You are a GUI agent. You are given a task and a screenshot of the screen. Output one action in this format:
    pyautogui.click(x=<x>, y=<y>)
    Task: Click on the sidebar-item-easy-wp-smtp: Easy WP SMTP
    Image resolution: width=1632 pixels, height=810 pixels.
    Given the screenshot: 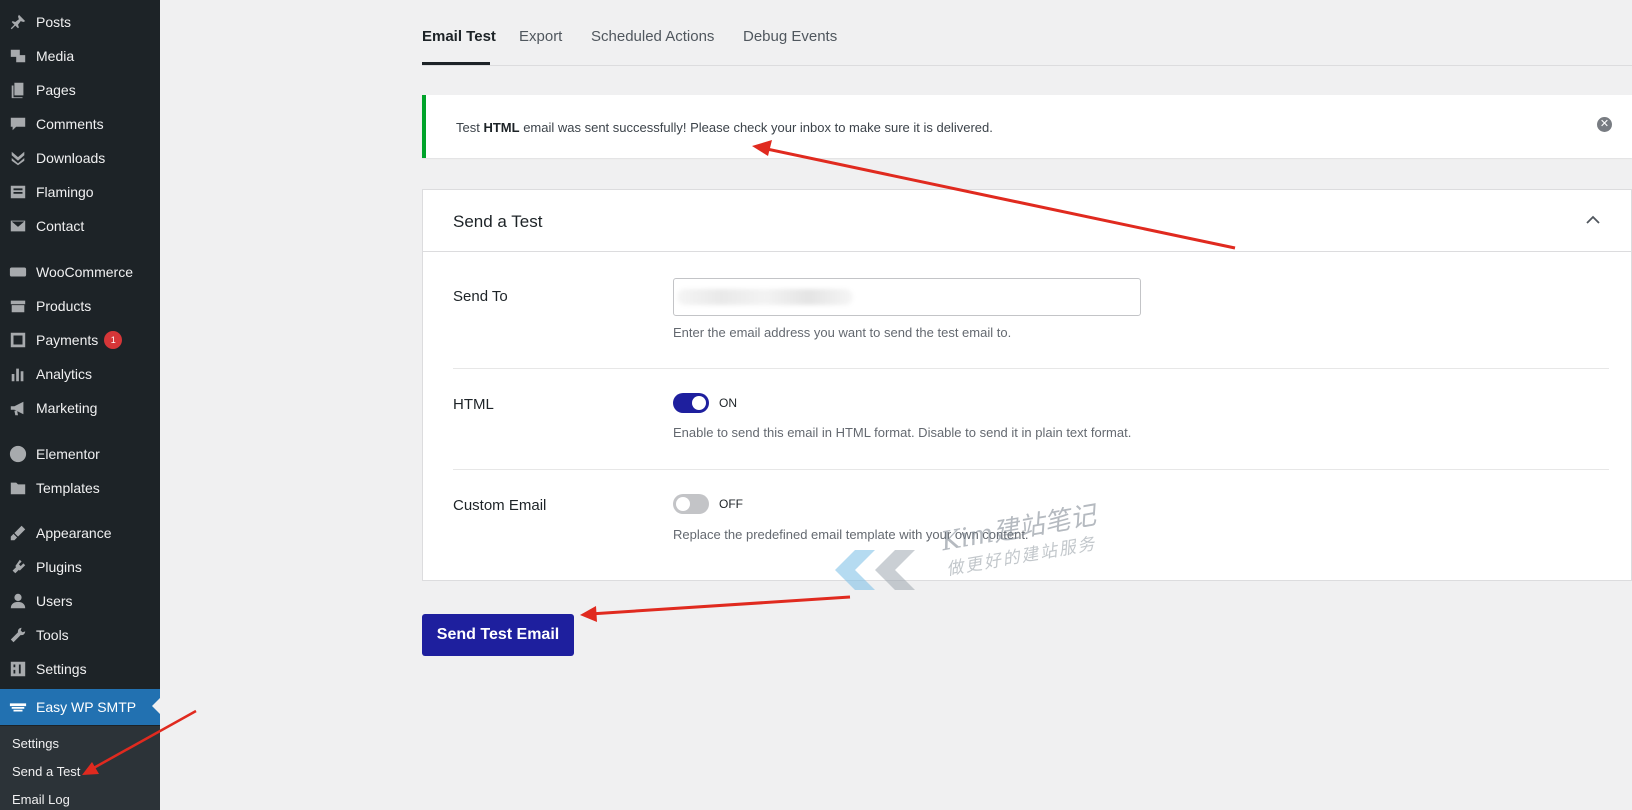 What is the action you would take?
    pyautogui.click(x=80, y=707)
    